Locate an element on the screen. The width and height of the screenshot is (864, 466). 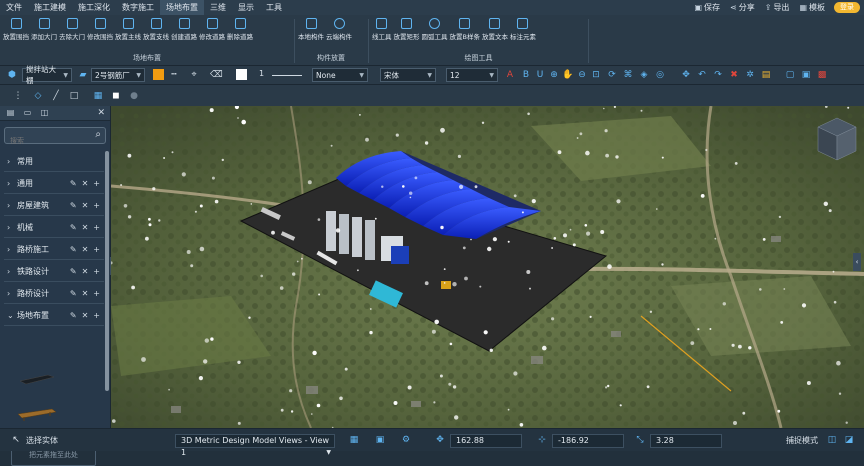
category-item: › 路桥设计 ✎ ✕ + is located at coordinates (54, 294).